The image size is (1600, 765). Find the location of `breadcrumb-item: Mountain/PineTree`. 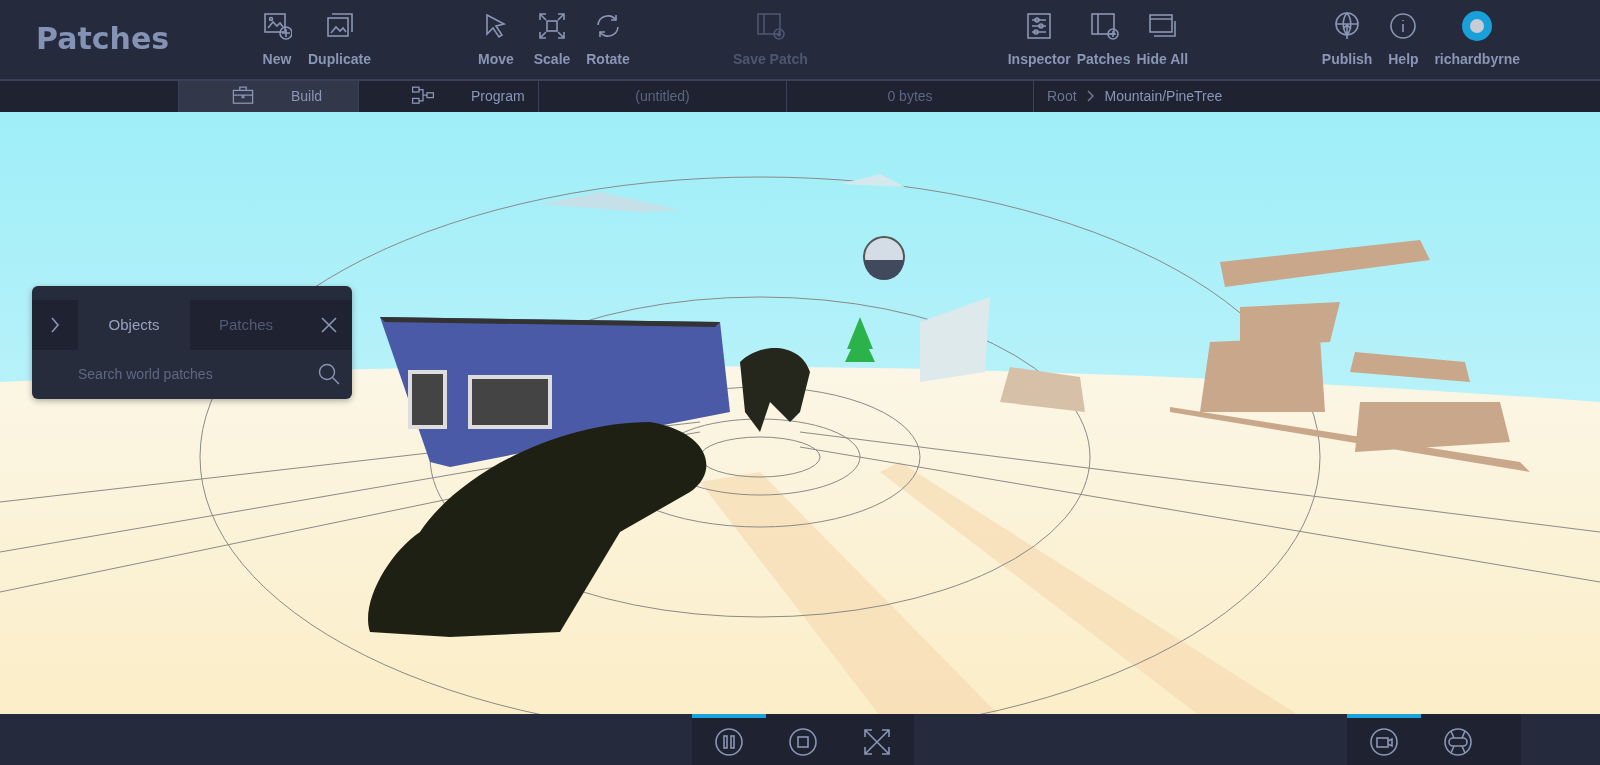

breadcrumb-item: Mountain/PineTree is located at coordinates (1163, 96).